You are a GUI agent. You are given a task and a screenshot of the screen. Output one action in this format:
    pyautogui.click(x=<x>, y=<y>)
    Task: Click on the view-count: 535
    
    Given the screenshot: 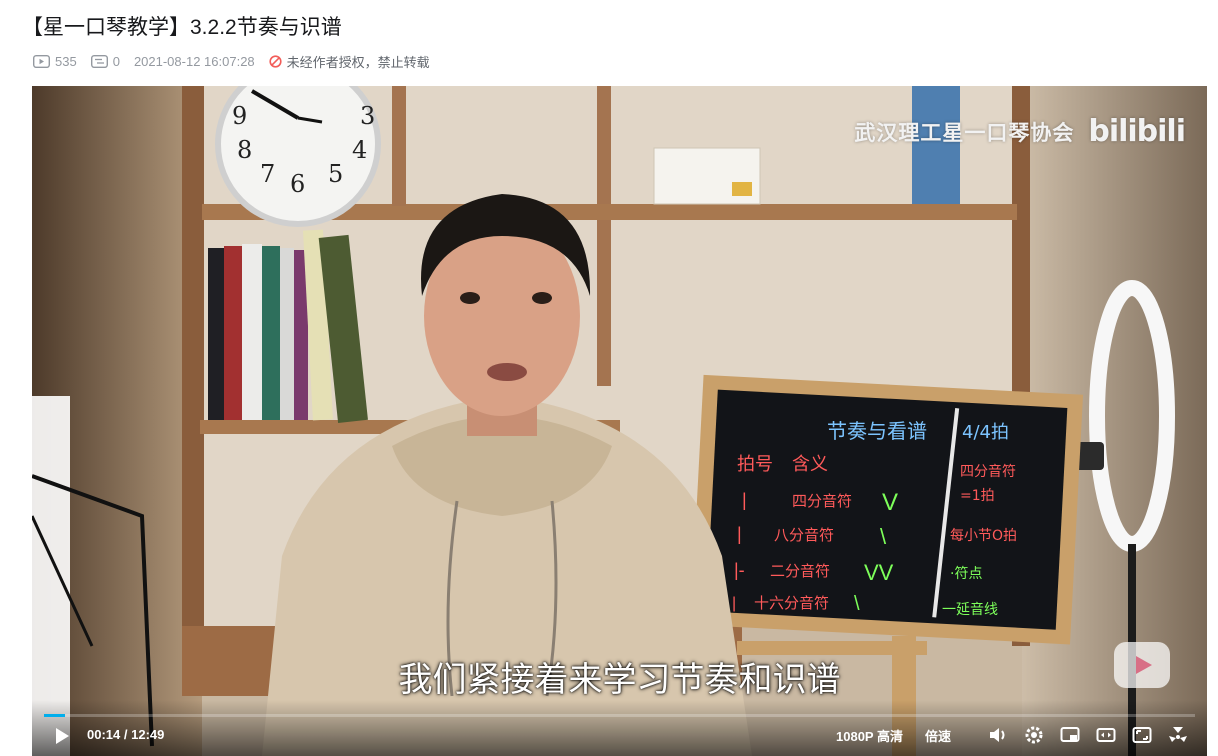 What is the action you would take?
    pyautogui.click(x=55, y=61)
    